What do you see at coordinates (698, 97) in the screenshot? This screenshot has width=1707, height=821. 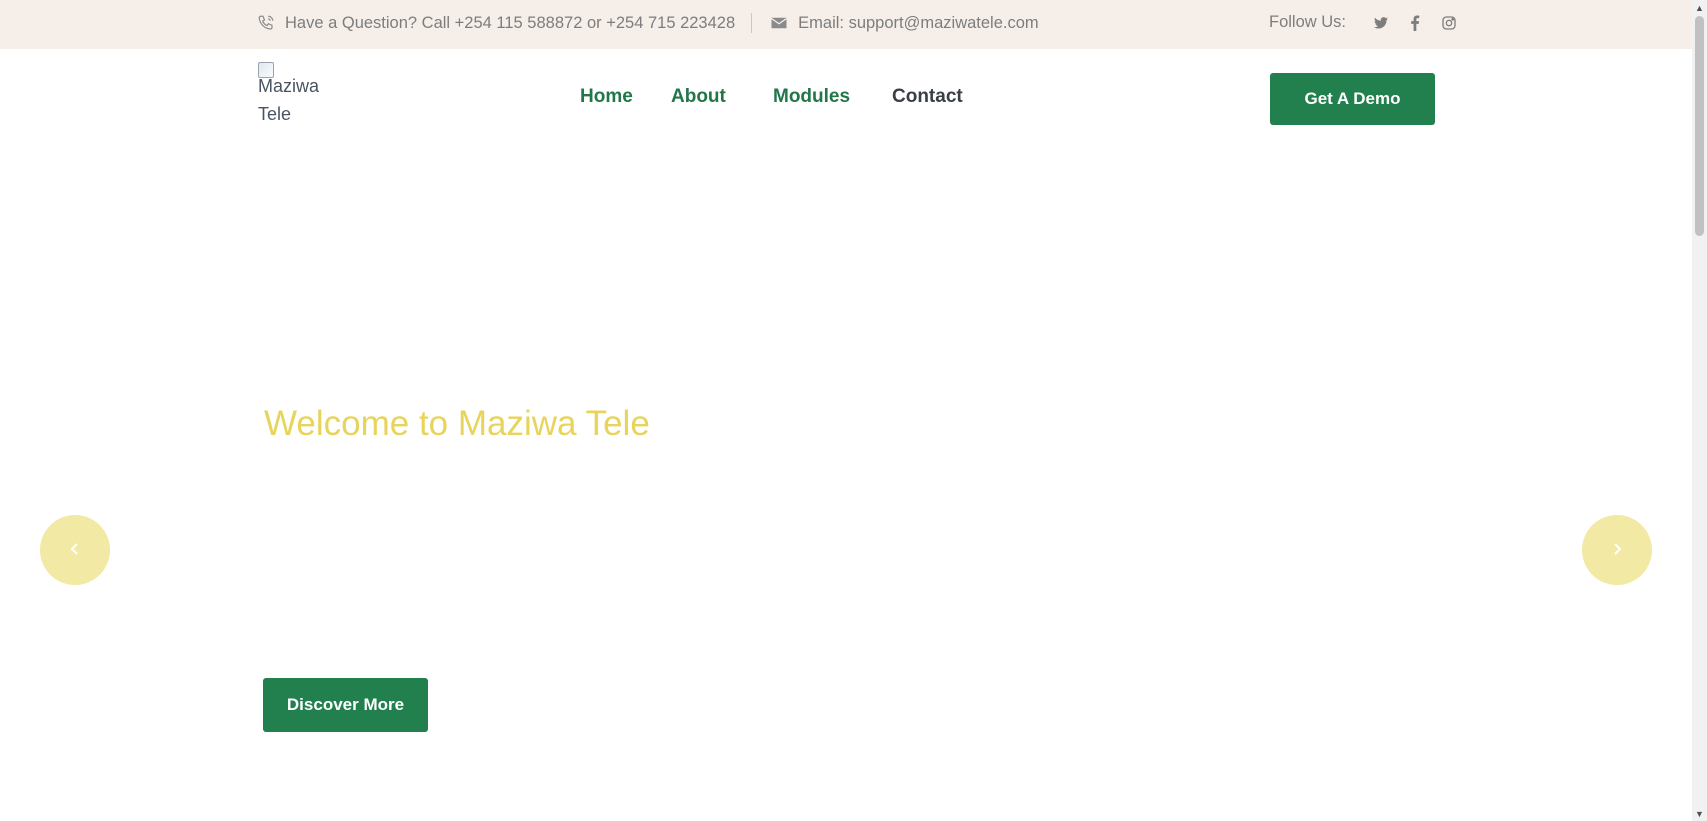 I see `nav-about: About` at bounding box center [698, 97].